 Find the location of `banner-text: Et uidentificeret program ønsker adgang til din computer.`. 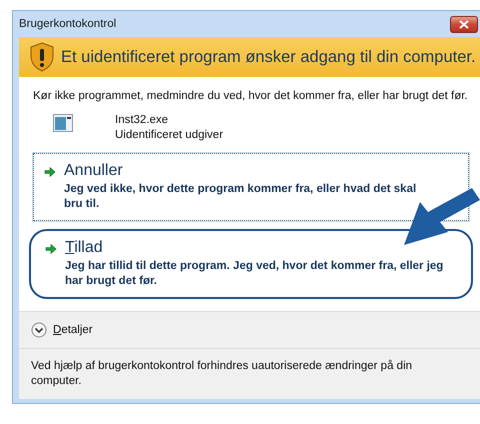

banner-text: Et uidentificeret program ønsker adgang til din computer. is located at coordinates (268, 57).